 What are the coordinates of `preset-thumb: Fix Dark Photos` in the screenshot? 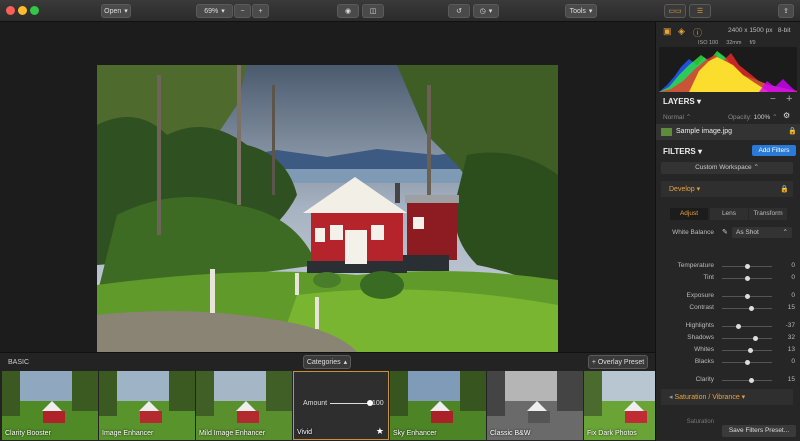 It's located at (619, 405).